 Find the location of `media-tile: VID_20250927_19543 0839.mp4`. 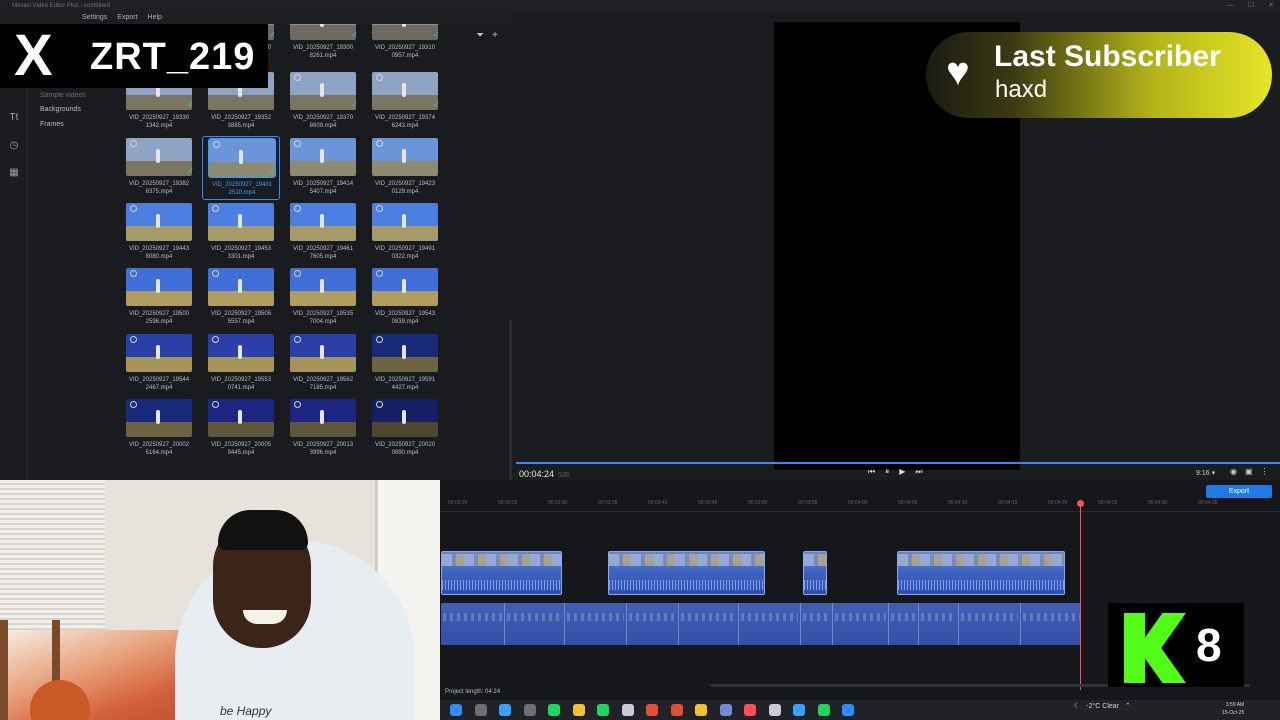

media-tile: VID_20250927_19543 0839.mp4 is located at coordinates (405, 298).